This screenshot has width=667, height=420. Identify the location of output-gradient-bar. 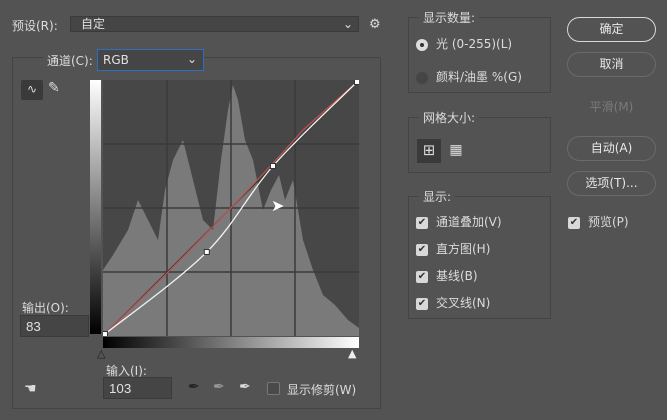
(95, 207).